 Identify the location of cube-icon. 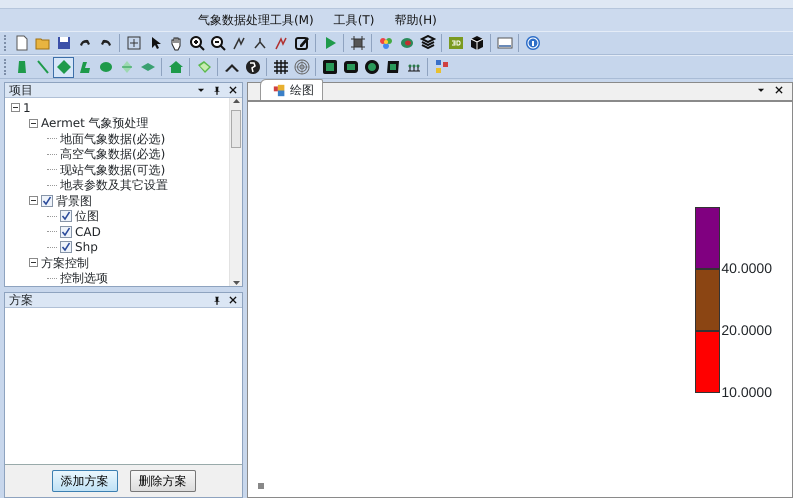
(476, 43).